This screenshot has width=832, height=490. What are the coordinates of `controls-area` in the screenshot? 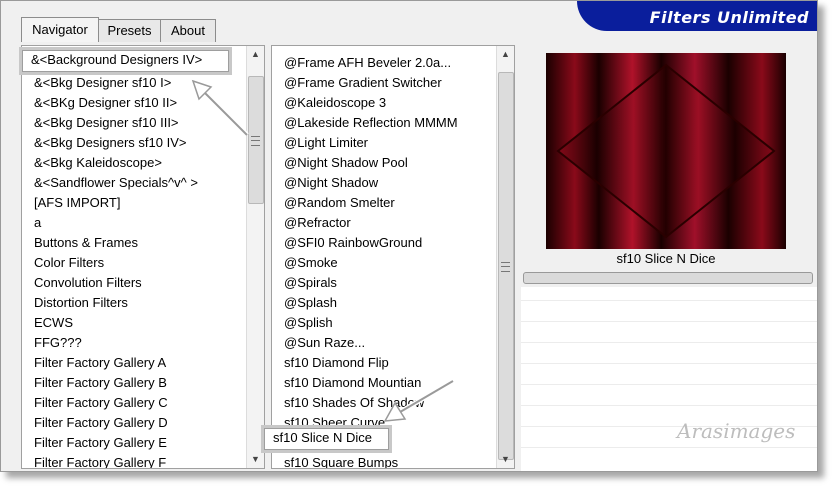 It's located at (669, 379).